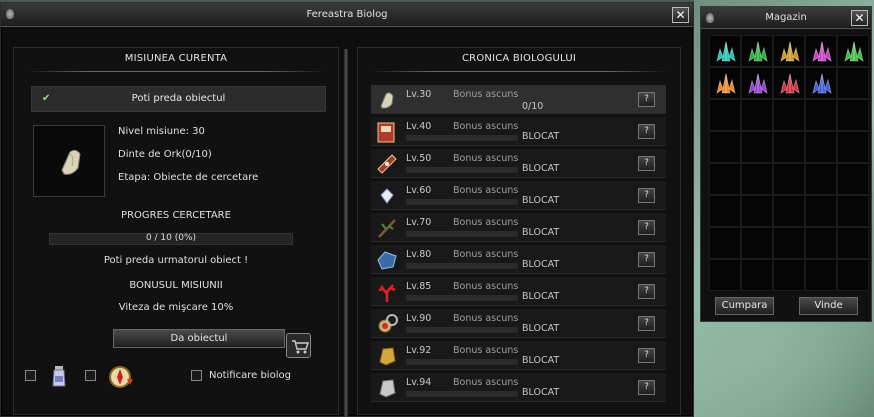 This screenshot has height=417, width=874. Describe the element at coordinates (419, 158) in the screenshot. I see `chronicle-level: Lv.50` at that location.